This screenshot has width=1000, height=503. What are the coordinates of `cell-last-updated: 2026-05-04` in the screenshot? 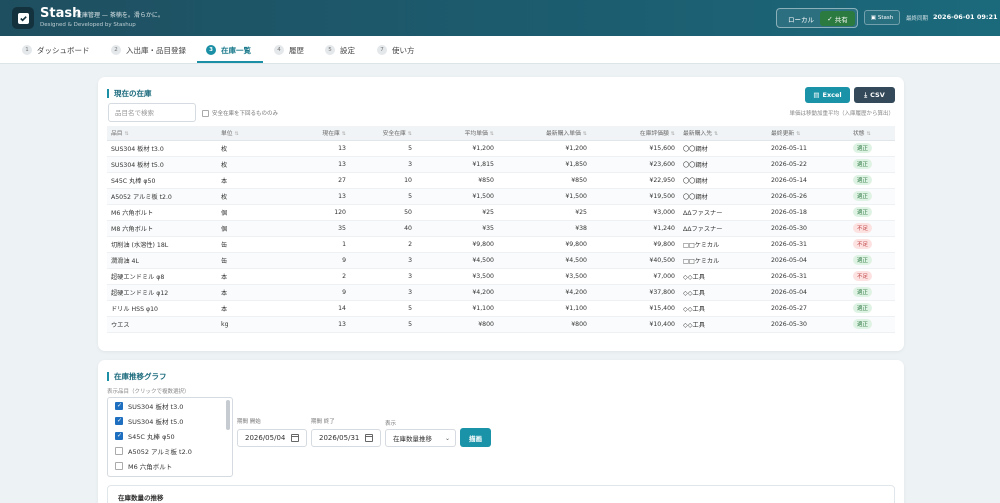 It's located at (808, 260).